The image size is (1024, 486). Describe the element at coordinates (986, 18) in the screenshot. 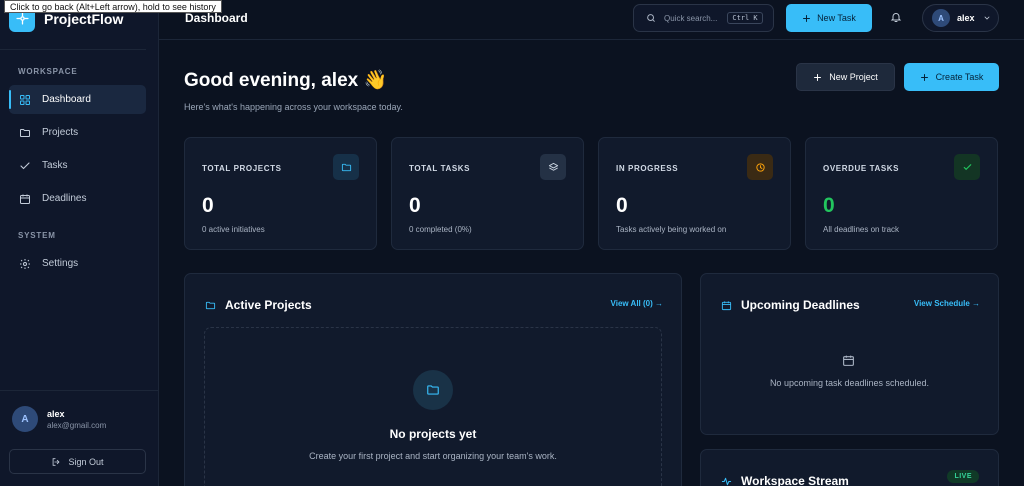

I see `chevron-down-icon` at that location.